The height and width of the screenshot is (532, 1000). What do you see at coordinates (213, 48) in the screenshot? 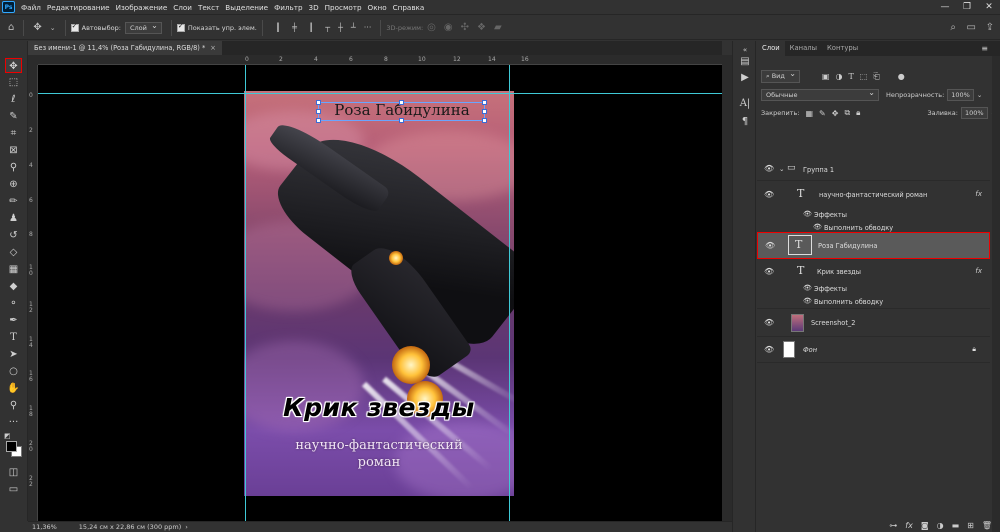
I see `close-tab-icon: ×` at bounding box center [213, 48].